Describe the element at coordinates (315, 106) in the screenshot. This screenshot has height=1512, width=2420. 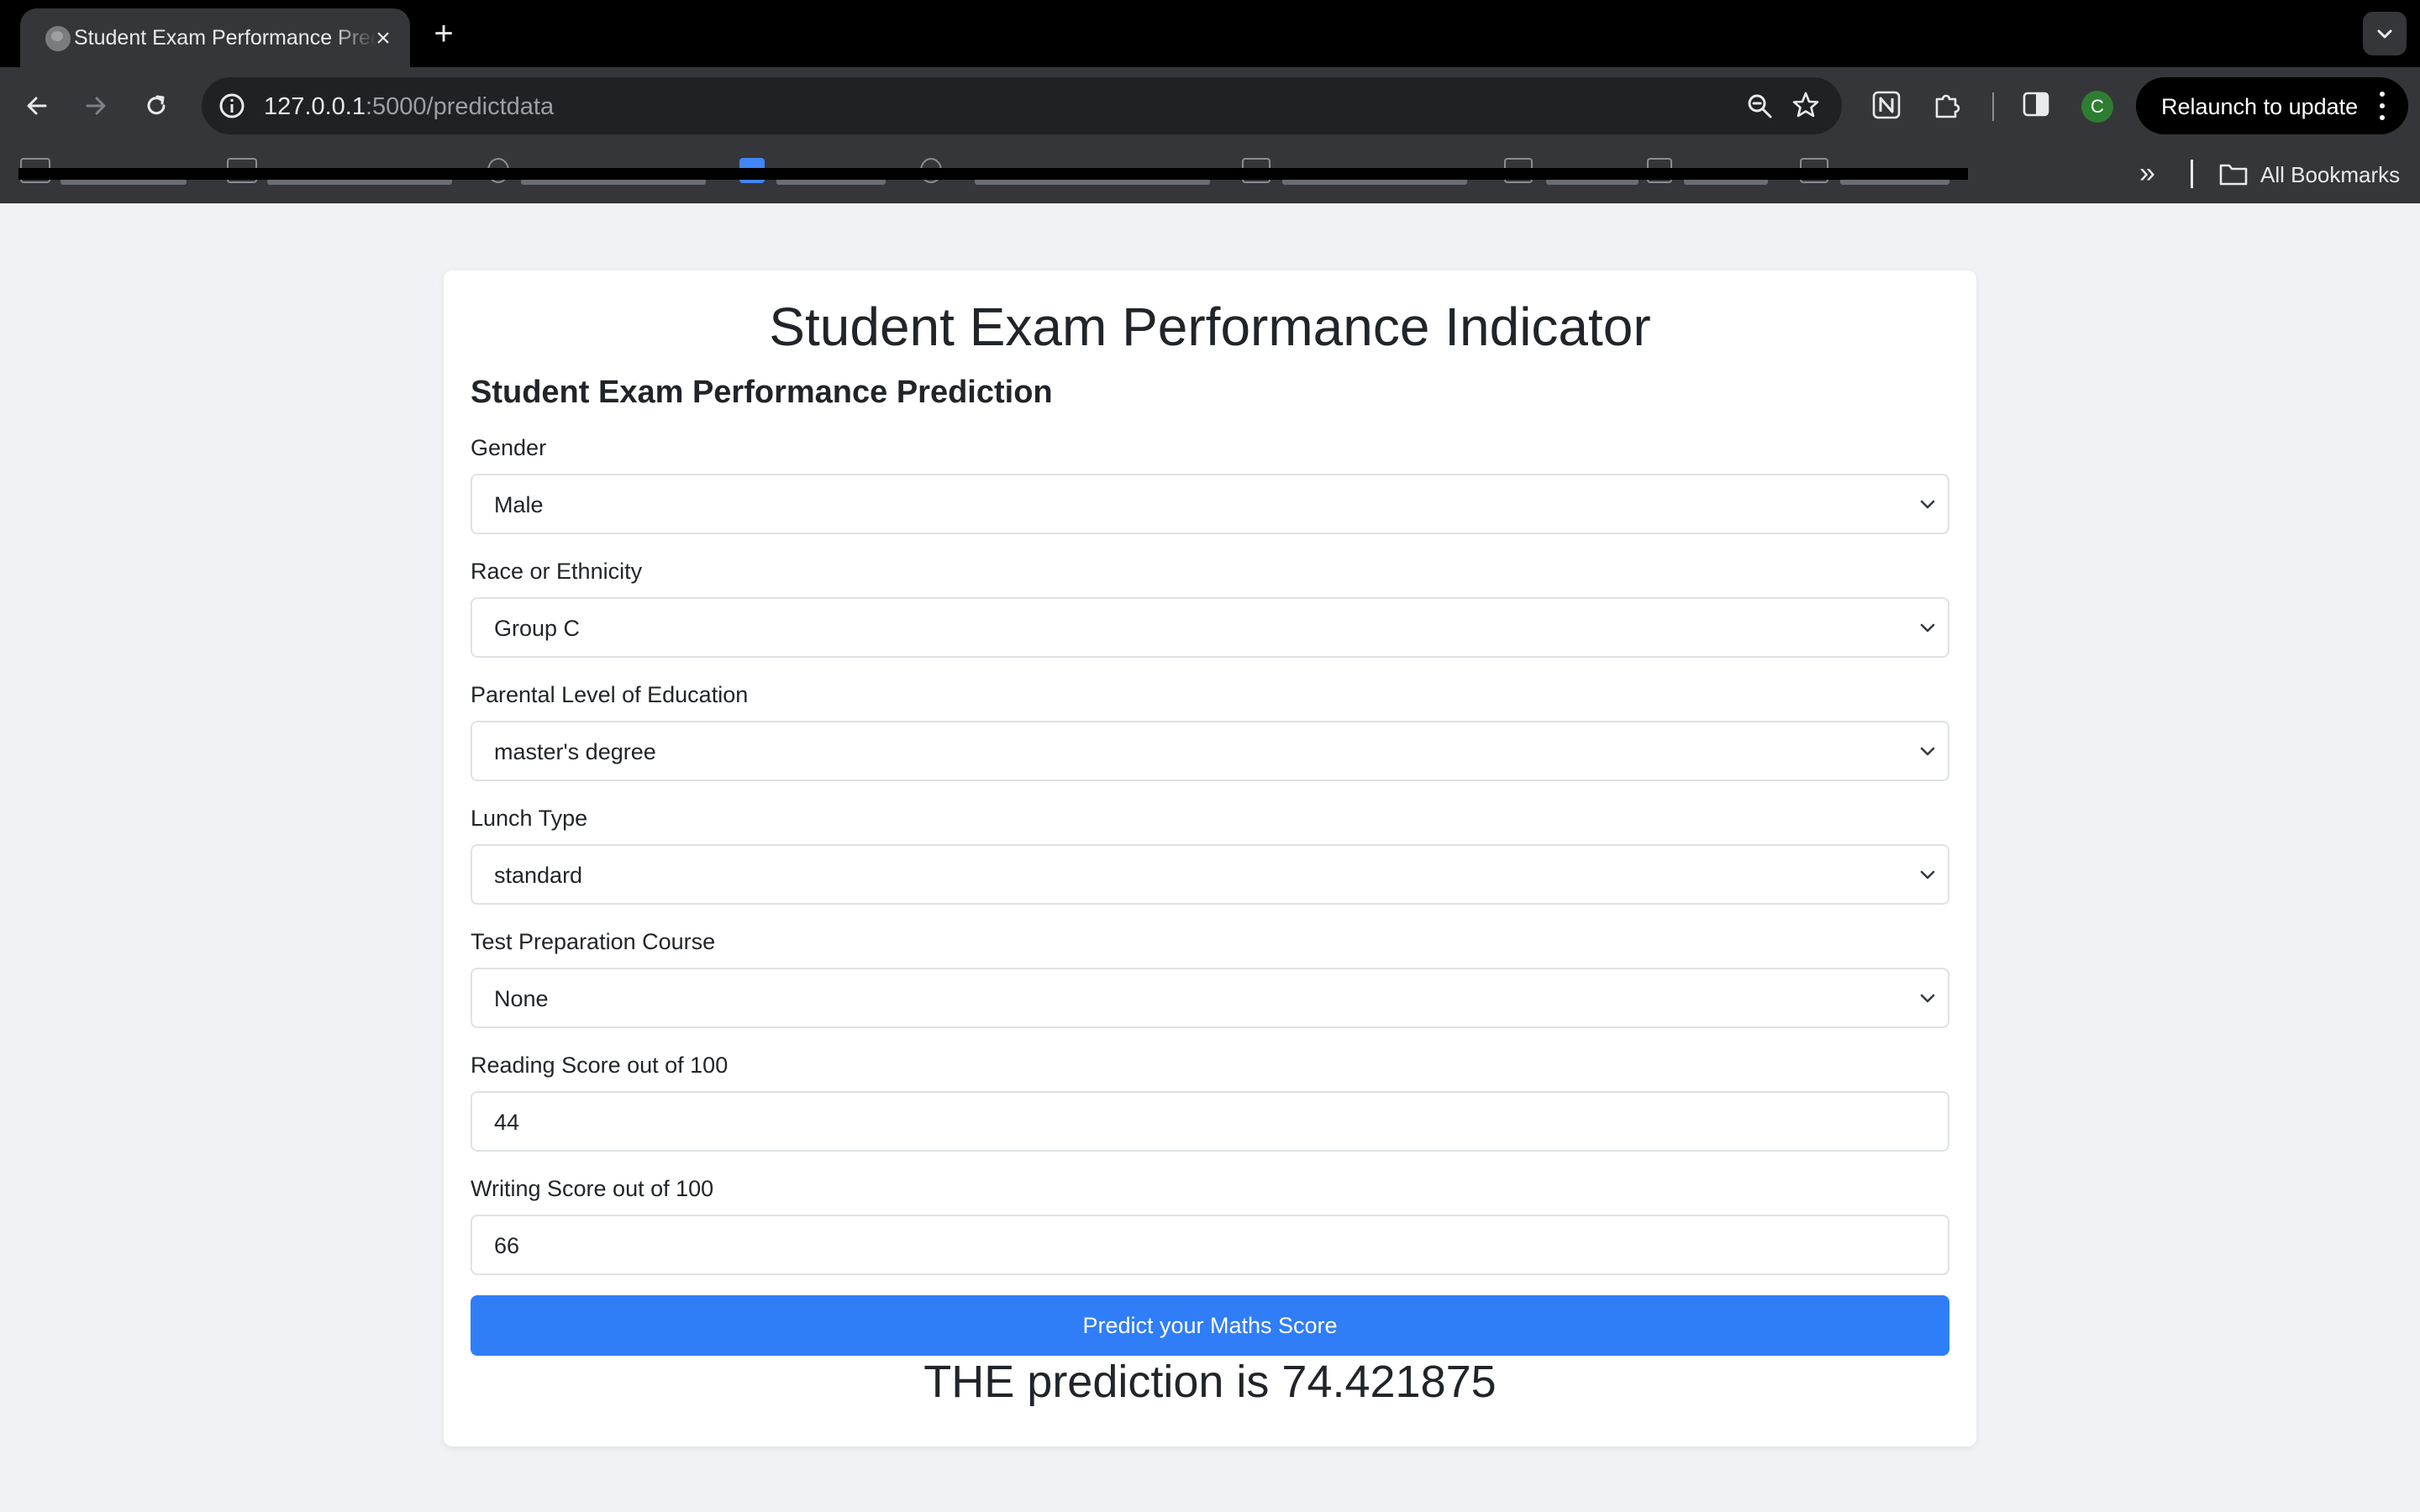
I see `url-host: 127.0.0.1` at that location.